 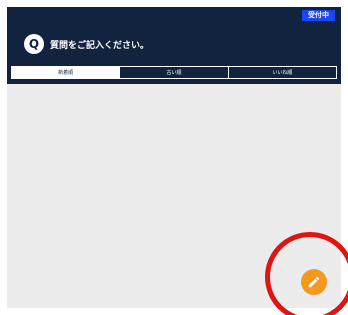 I want to click on question-prompt: 質問をご記入ください。, so click(x=100, y=46).